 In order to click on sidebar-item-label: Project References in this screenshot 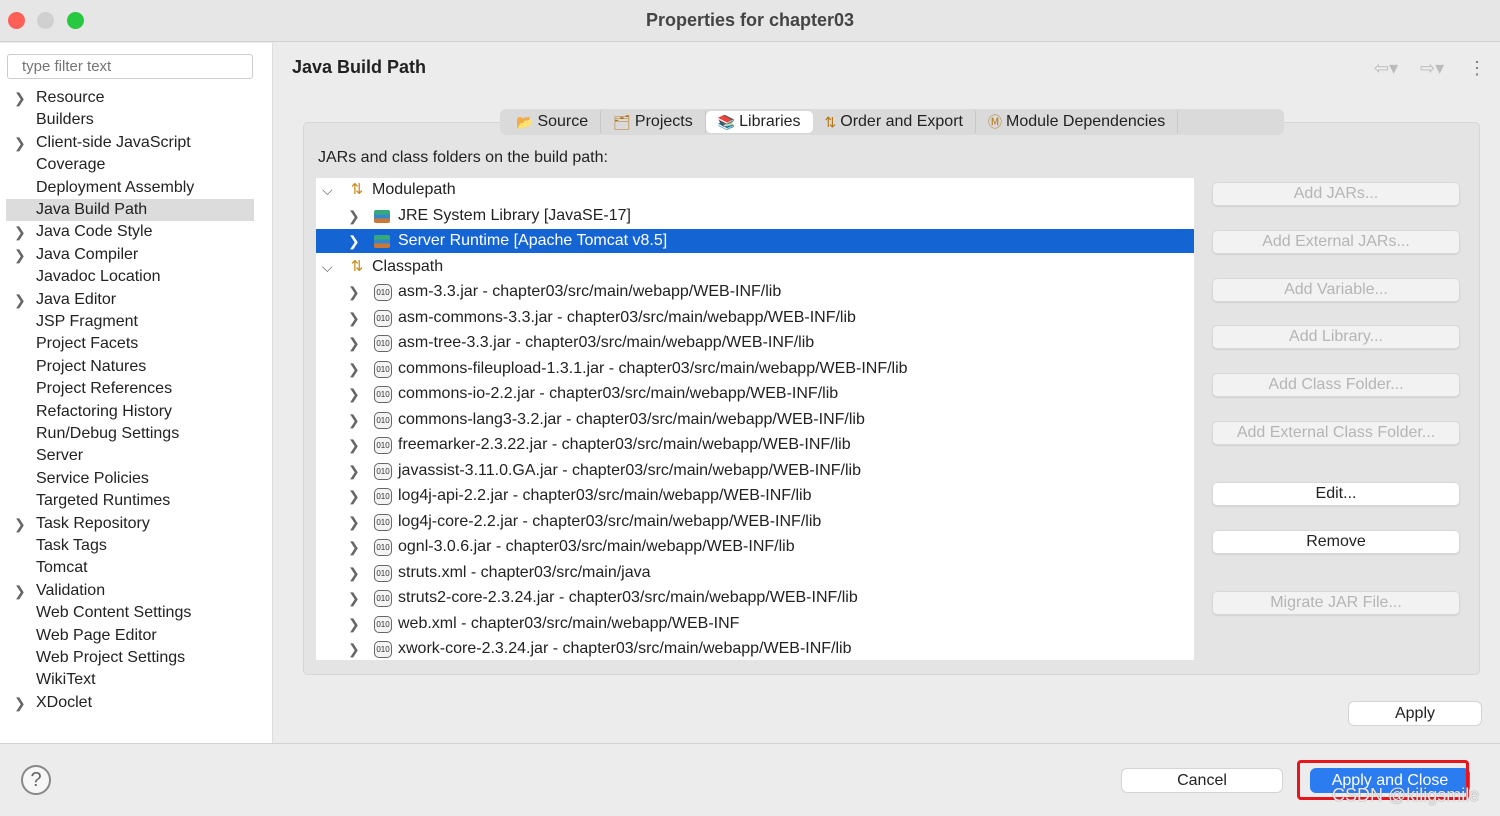, I will do `click(104, 389)`.